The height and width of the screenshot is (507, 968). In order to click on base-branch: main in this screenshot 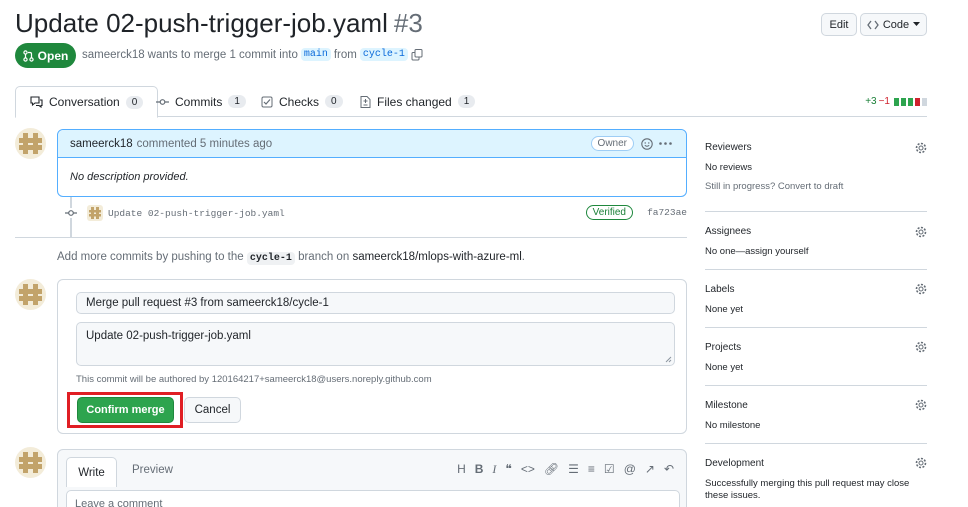, I will do `click(315, 54)`.